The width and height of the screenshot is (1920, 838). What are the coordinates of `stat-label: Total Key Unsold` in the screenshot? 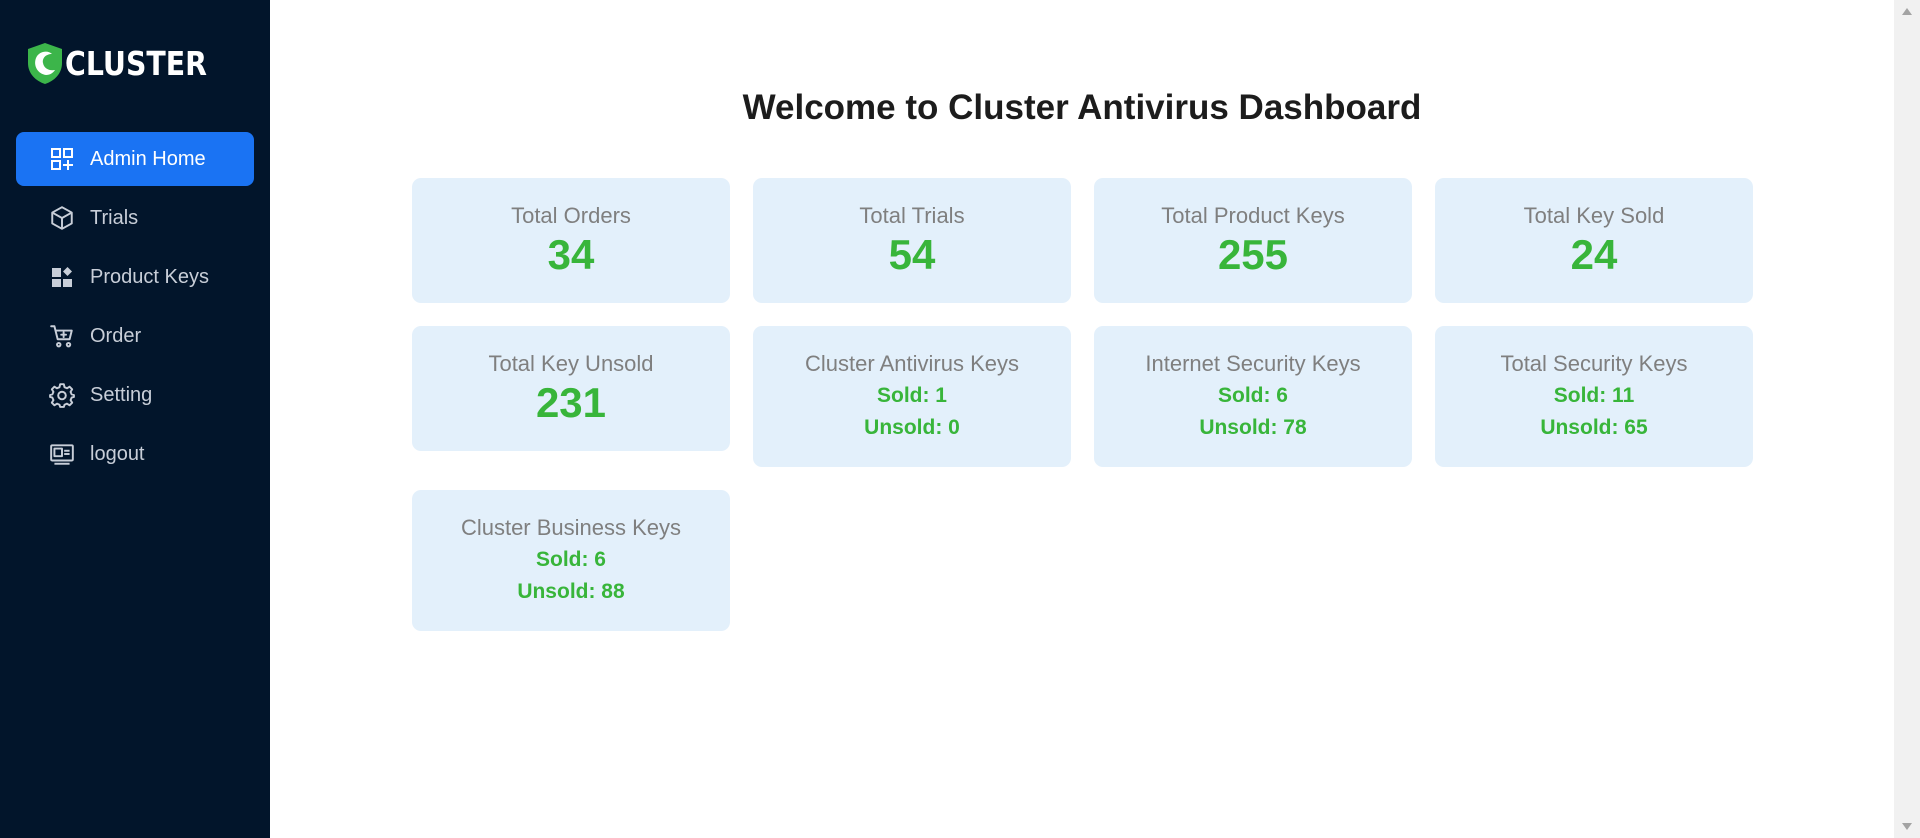 It's located at (571, 363).